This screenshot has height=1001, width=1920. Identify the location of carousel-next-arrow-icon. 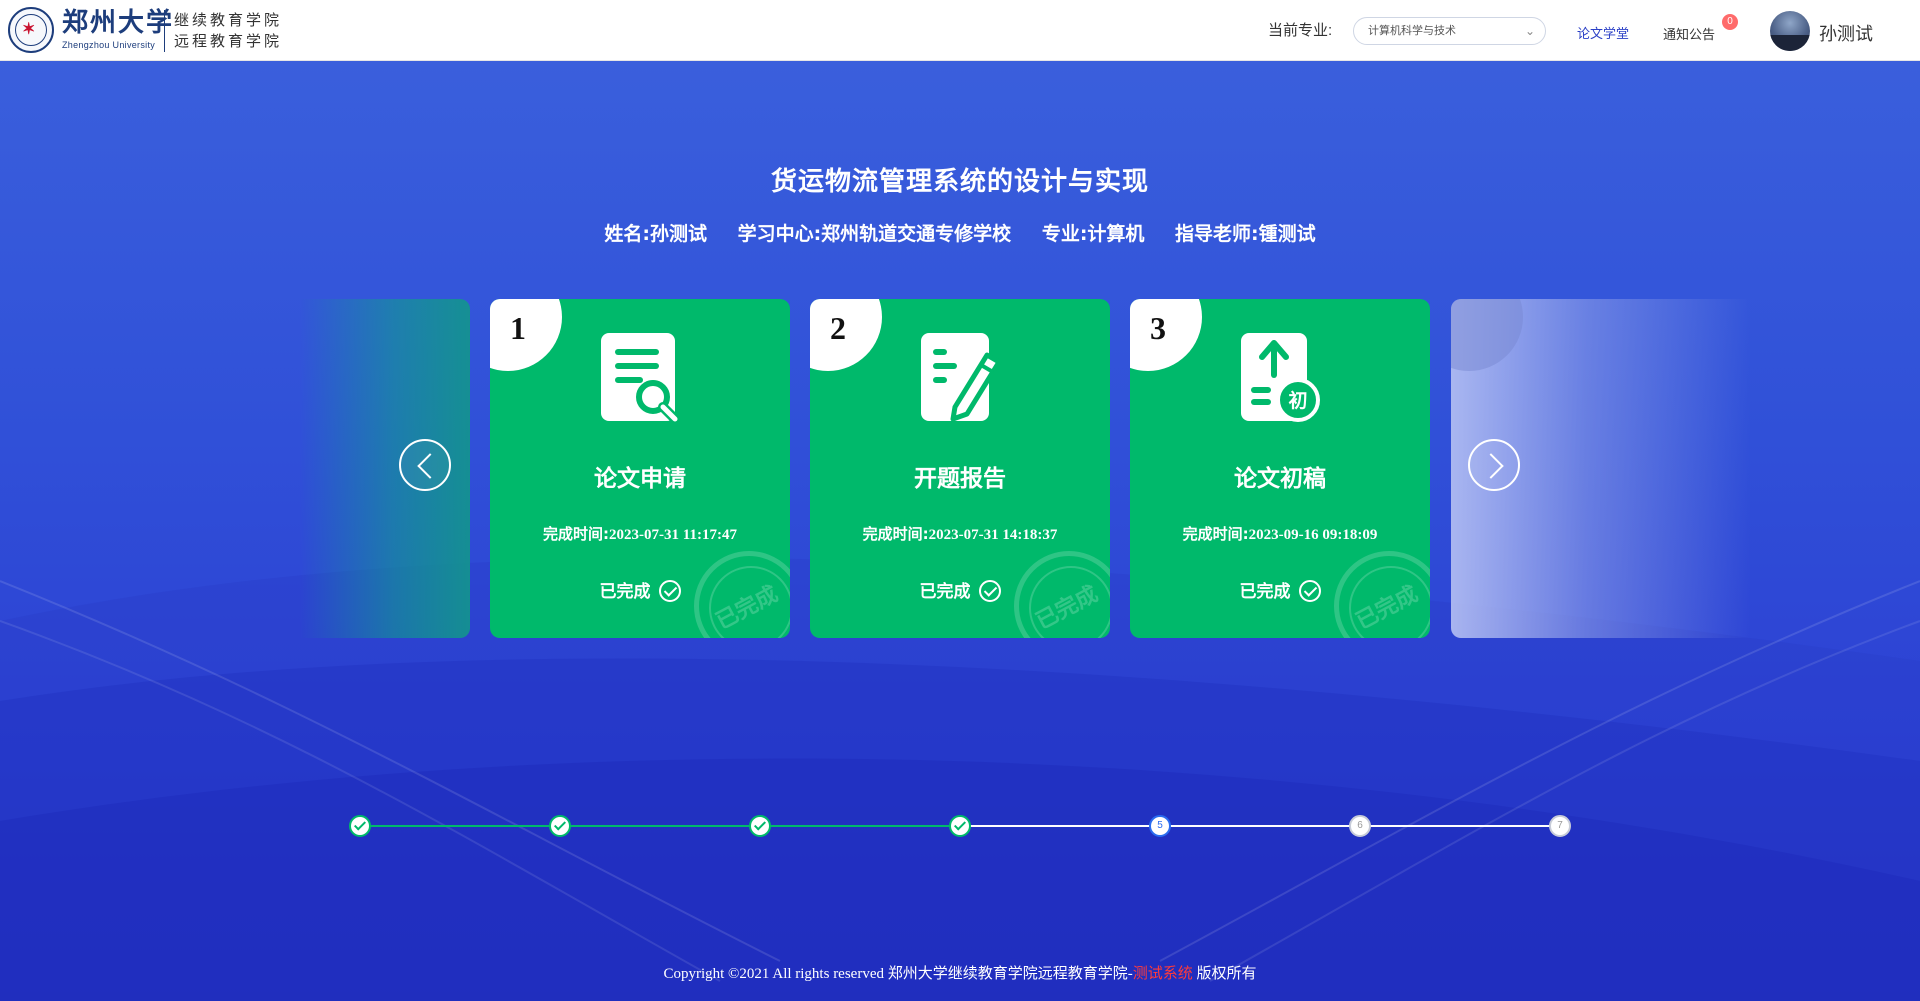
(1494, 465).